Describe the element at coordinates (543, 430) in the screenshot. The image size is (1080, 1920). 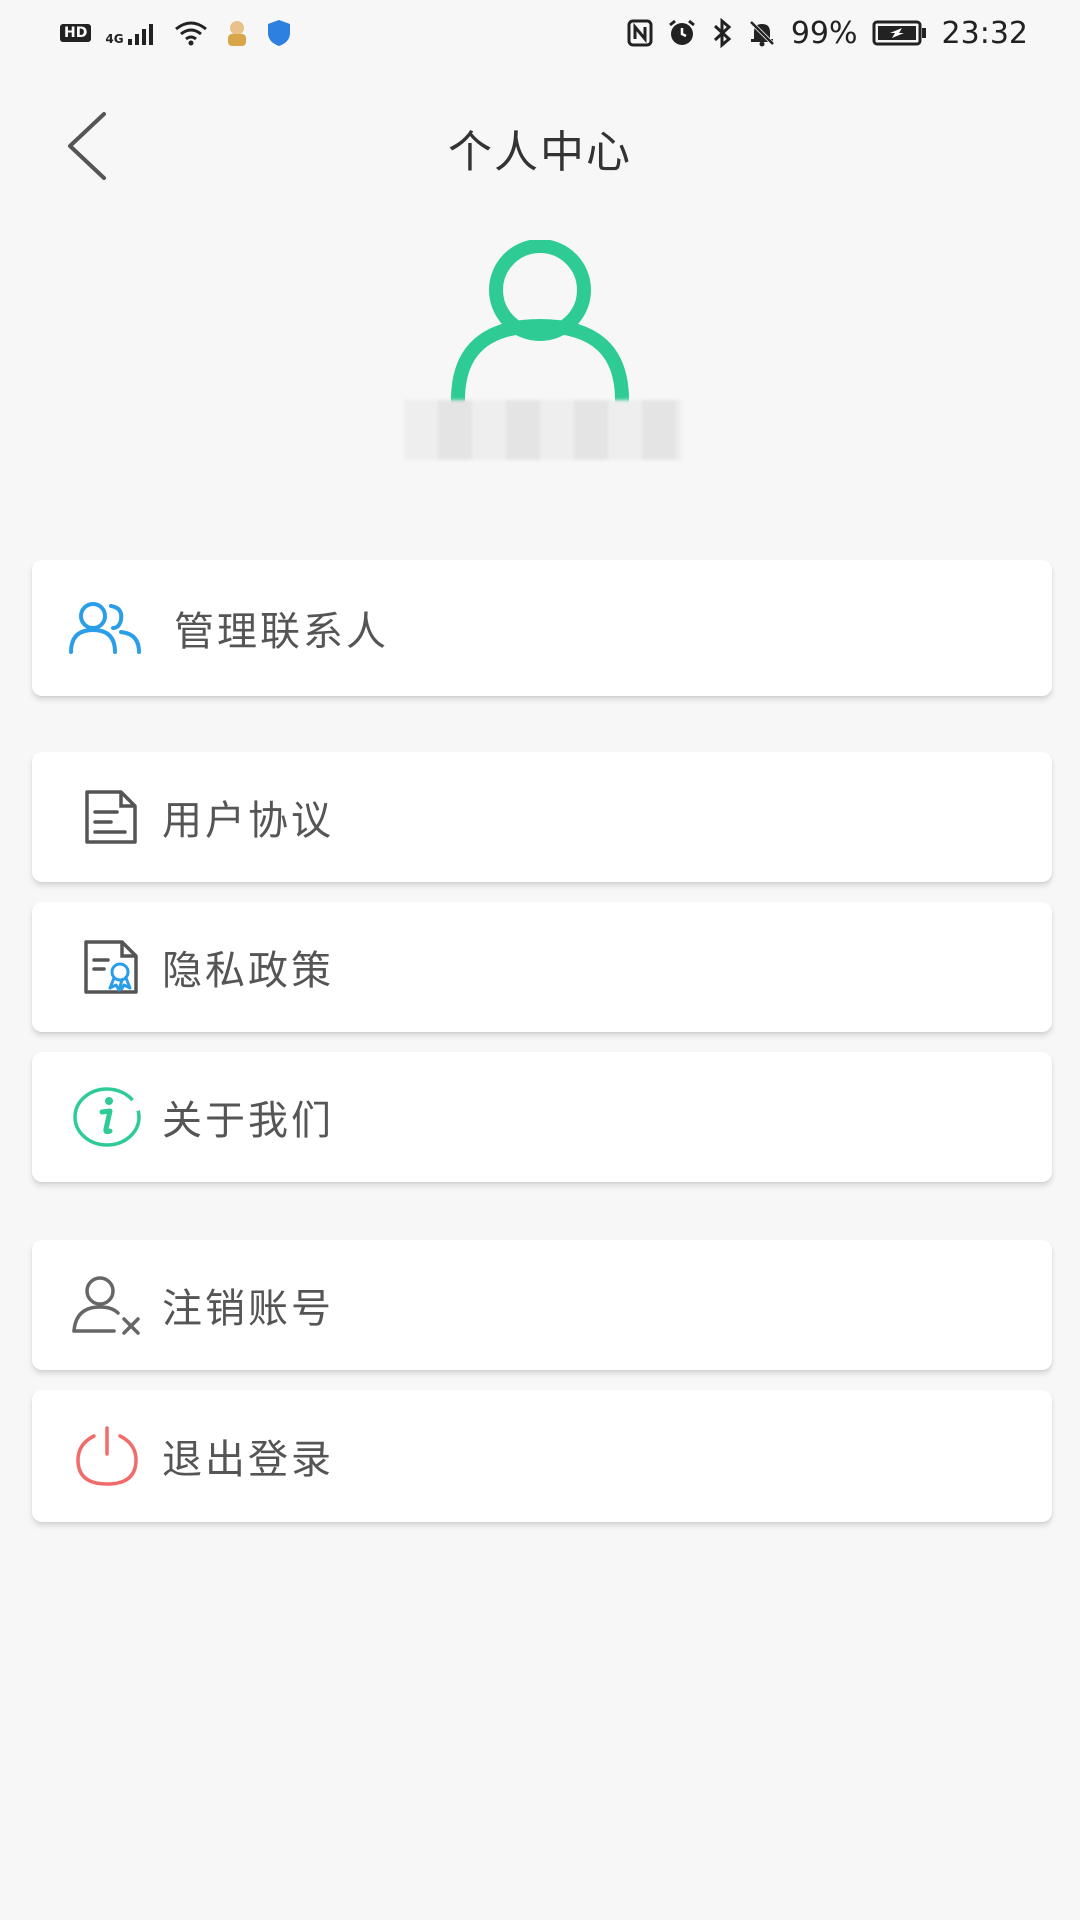
I see `username` at that location.